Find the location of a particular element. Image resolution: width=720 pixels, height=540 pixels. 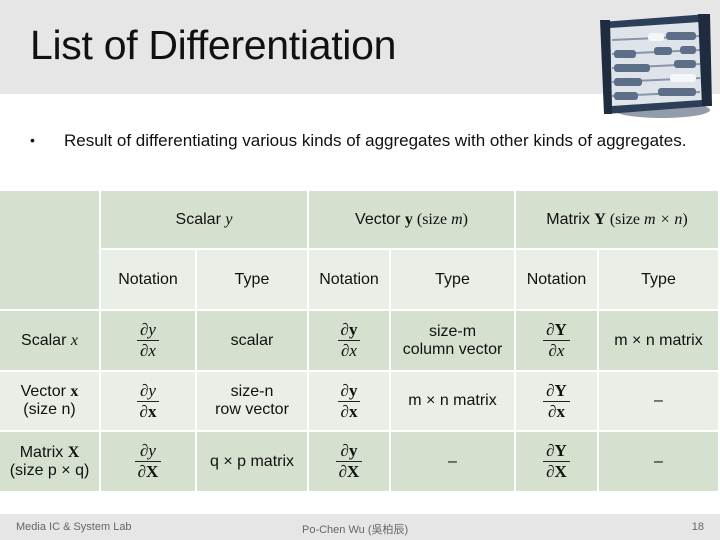

type-line-1: size-n is located at coordinates (252, 391).